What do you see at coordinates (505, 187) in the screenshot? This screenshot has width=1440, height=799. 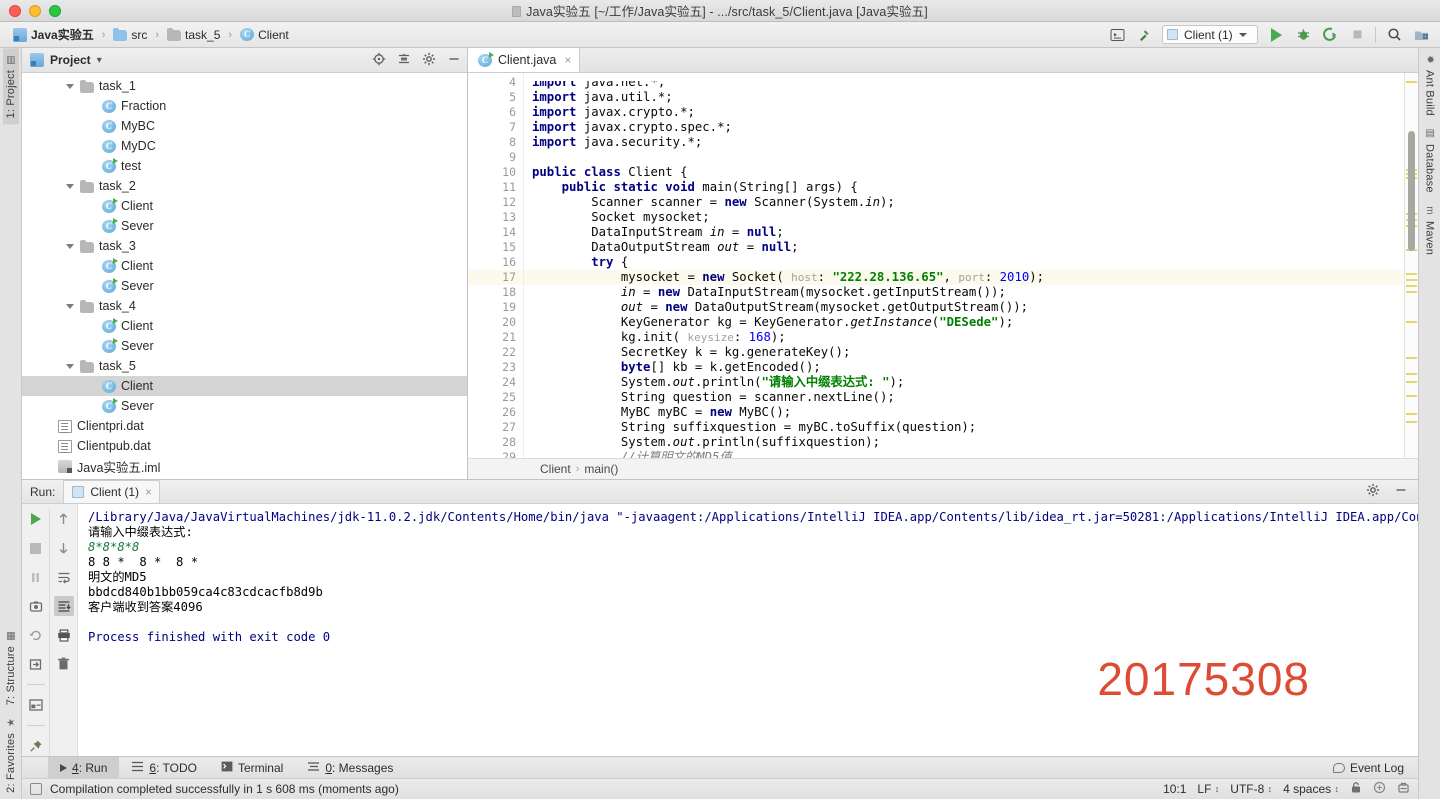 I see `gutter-line-number: 11` at bounding box center [505, 187].